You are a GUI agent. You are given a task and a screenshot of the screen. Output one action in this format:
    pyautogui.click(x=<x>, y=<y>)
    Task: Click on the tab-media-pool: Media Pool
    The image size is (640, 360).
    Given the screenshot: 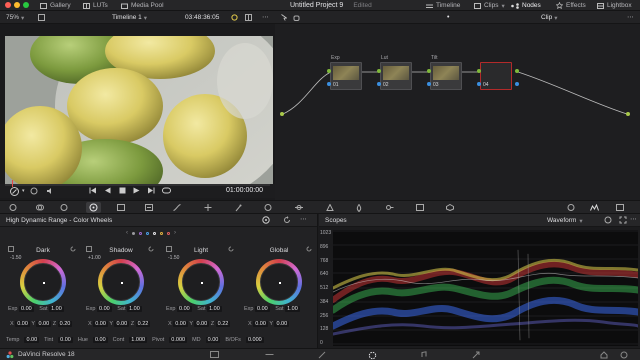 What is the action you would take?
    pyautogui.click(x=142, y=5)
    